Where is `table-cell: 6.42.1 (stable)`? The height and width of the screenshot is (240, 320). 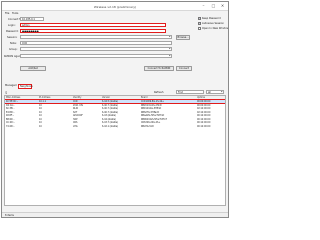 table-cell: 6.42.1 (stable) is located at coordinates (110, 126).